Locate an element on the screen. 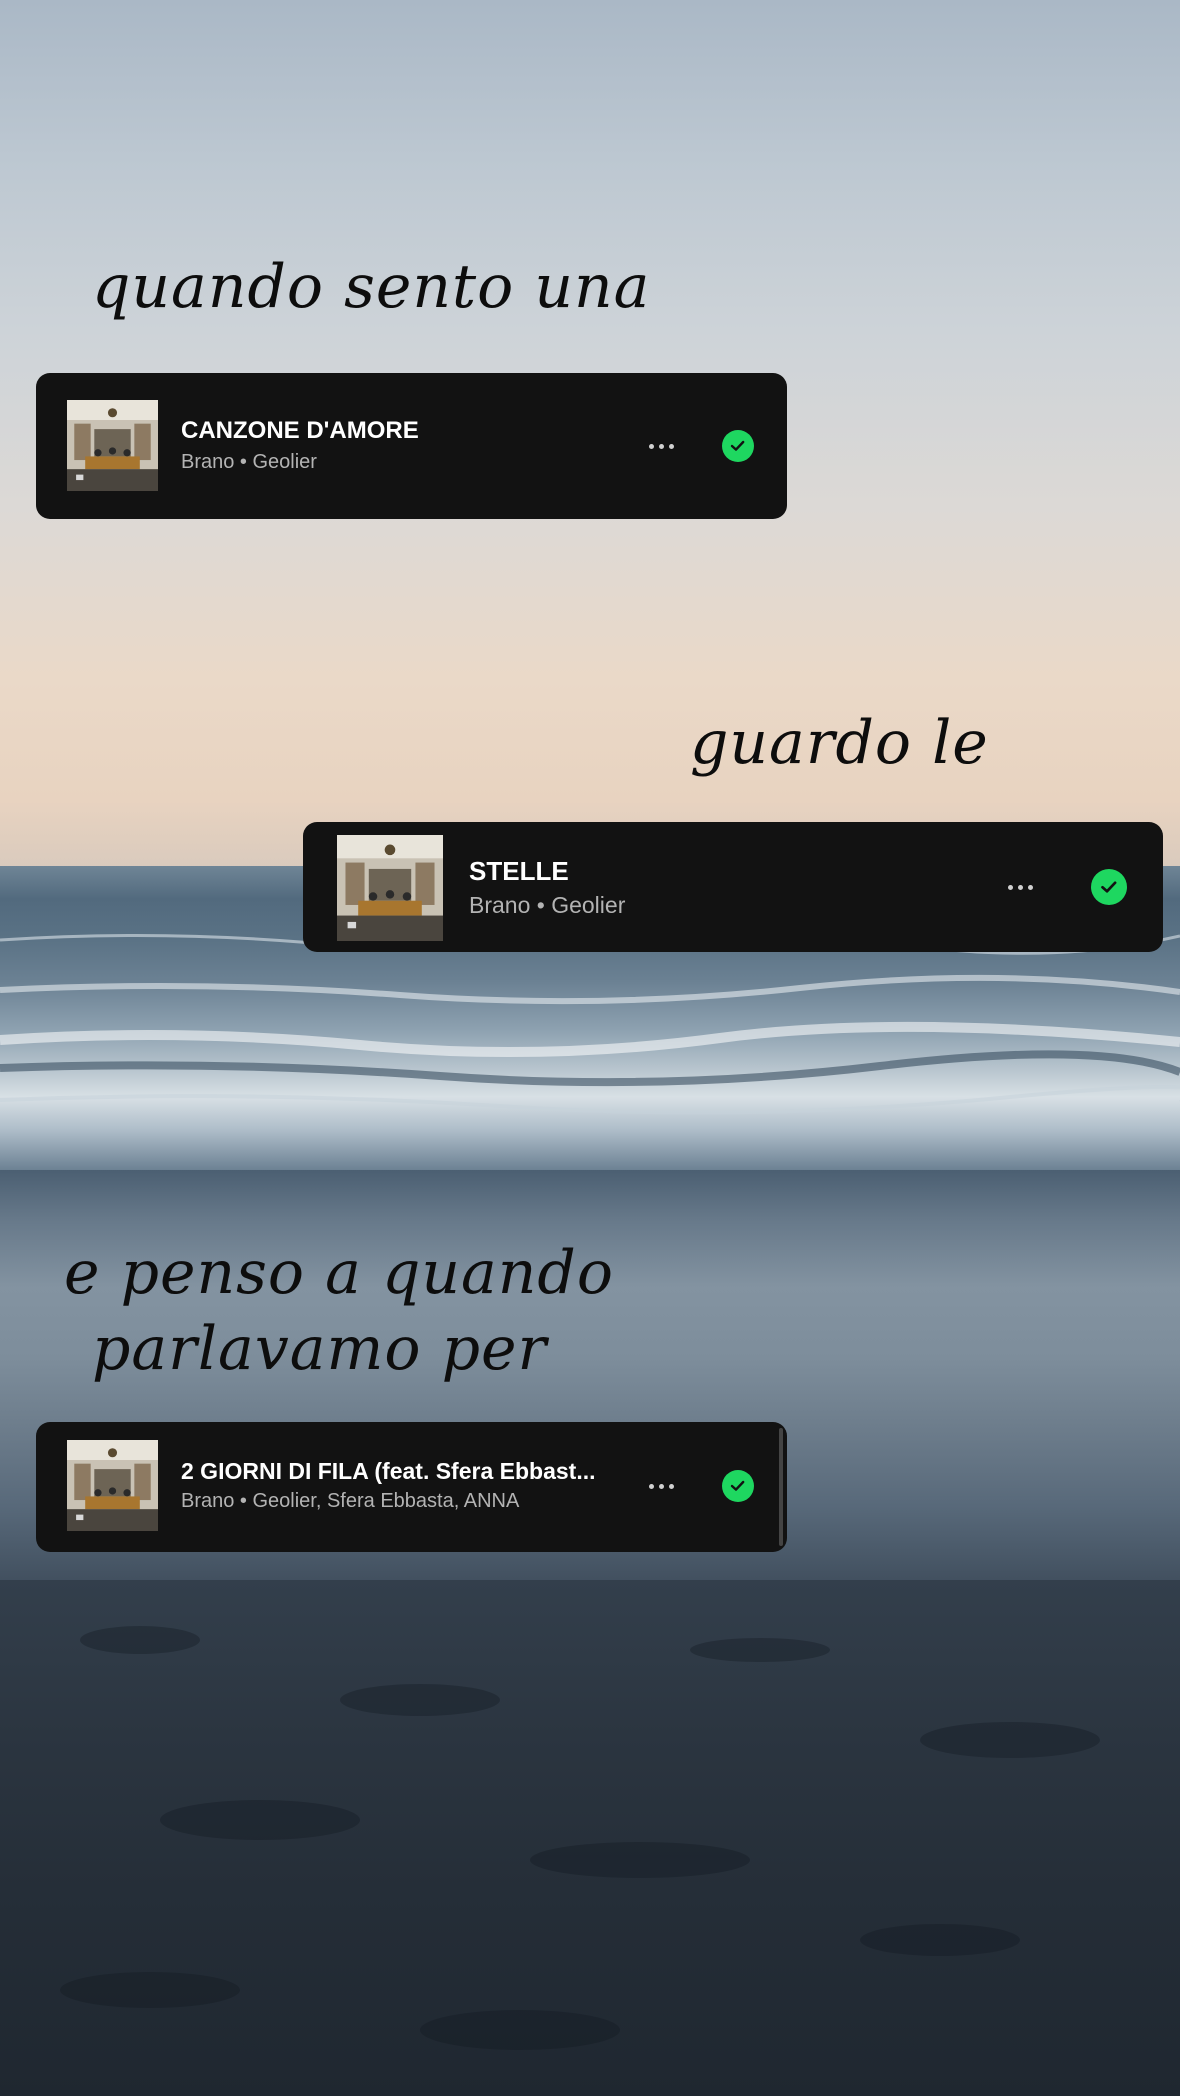  track-card-canzone-damore: CANZONE D'AMORE Brano • Geolier is located at coordinates (411, 446).